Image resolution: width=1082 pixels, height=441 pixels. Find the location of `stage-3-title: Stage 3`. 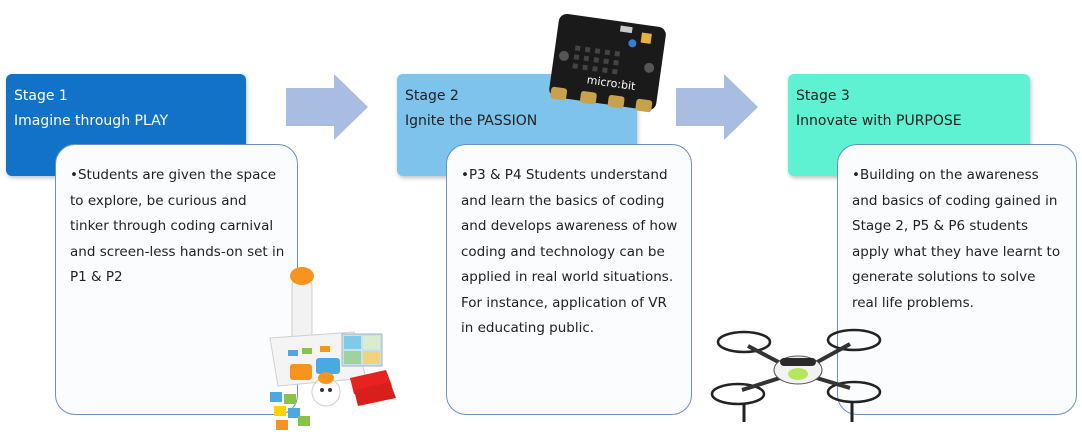

stage-3-title: Stage 3 is located at coordinates (823, 96).